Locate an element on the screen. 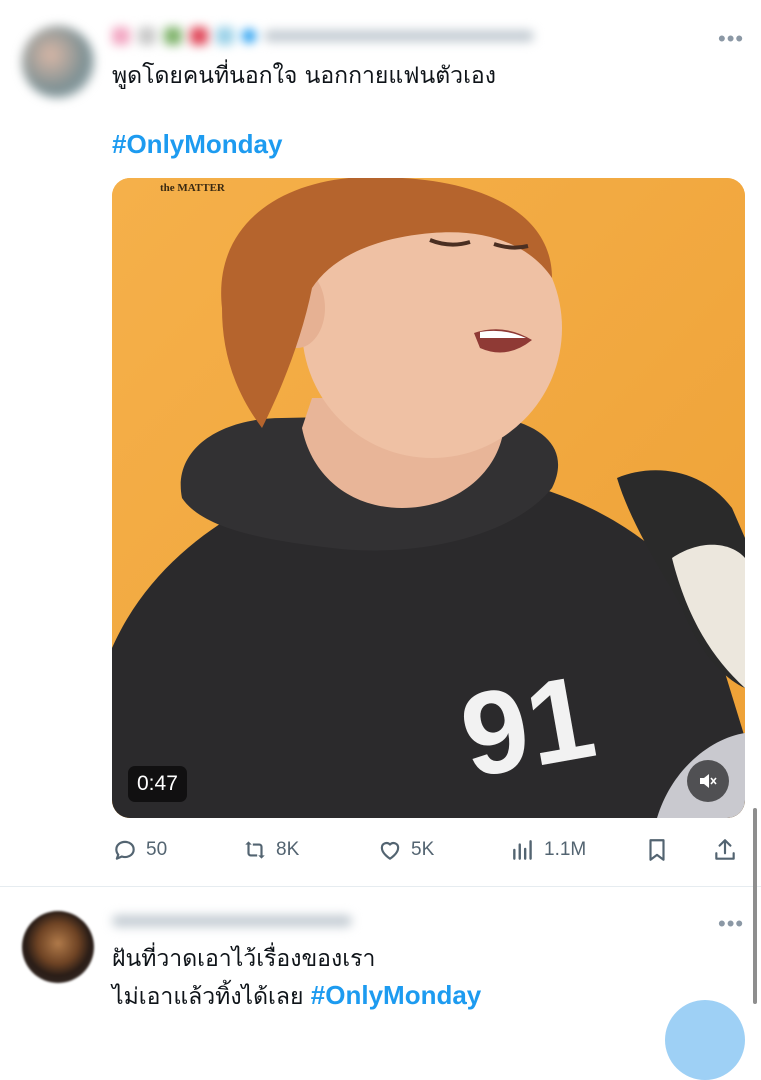 This screenshot has width=761, height=1080. tweet-text: ไม่เอาแล้วทิ้งได้เลย is located at coordinates (208, 997).